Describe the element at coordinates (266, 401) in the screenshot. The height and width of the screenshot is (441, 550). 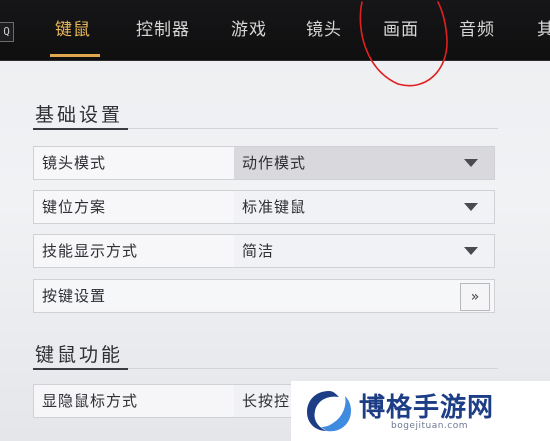
I see `dropdown-value: 长按控` at that location.